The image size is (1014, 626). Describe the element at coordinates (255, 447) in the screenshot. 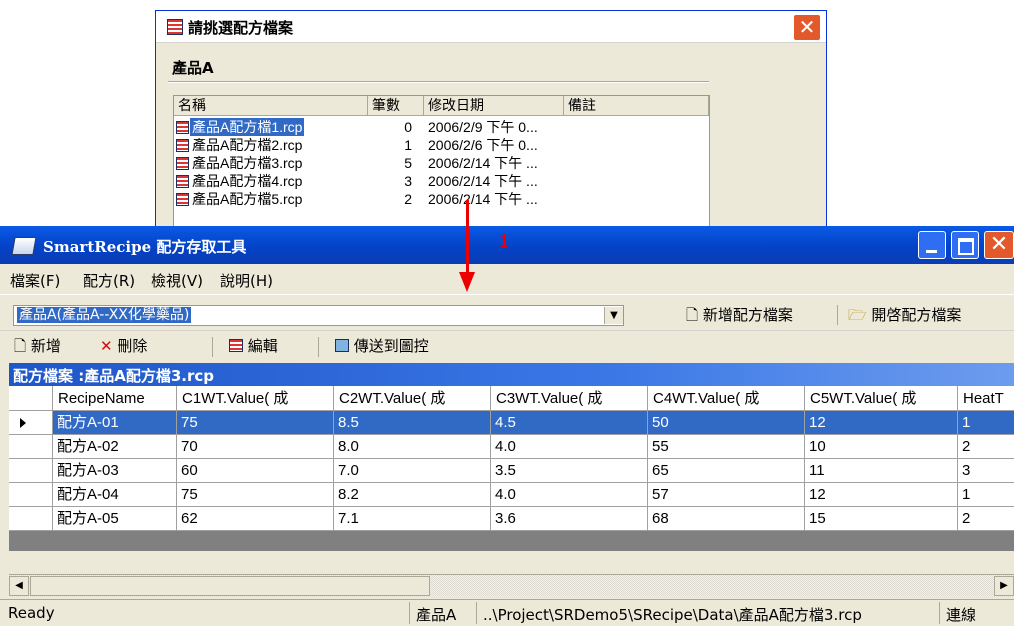

I see `table-cell: 70` at that location.